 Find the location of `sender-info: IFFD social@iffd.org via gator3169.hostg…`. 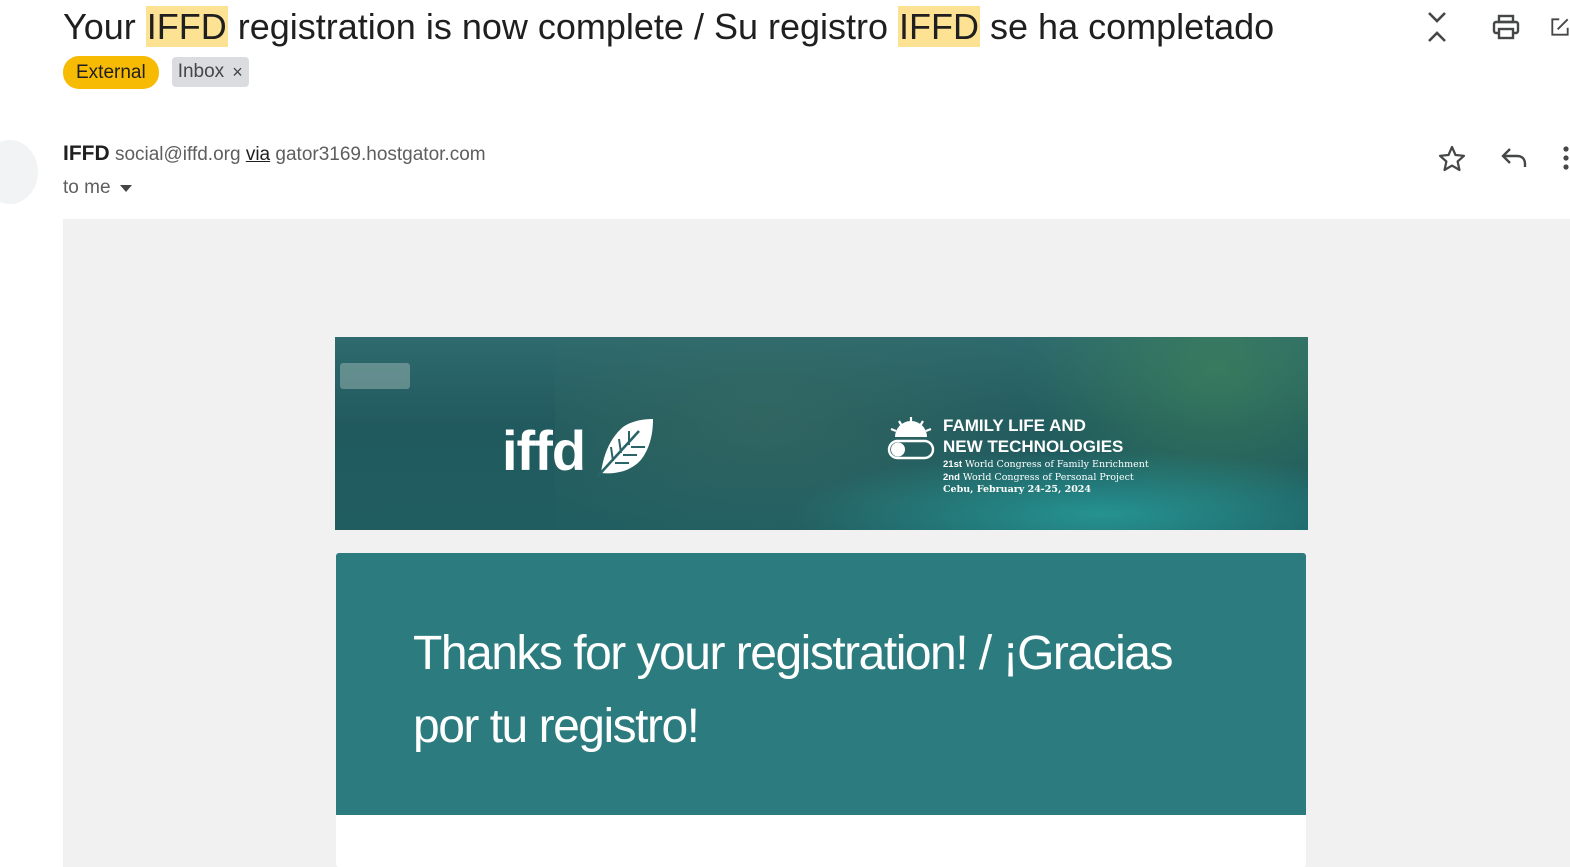

sender-info: IFFD social@iffd.org via gator3169.hostg… is located at coordinates (274, 154).